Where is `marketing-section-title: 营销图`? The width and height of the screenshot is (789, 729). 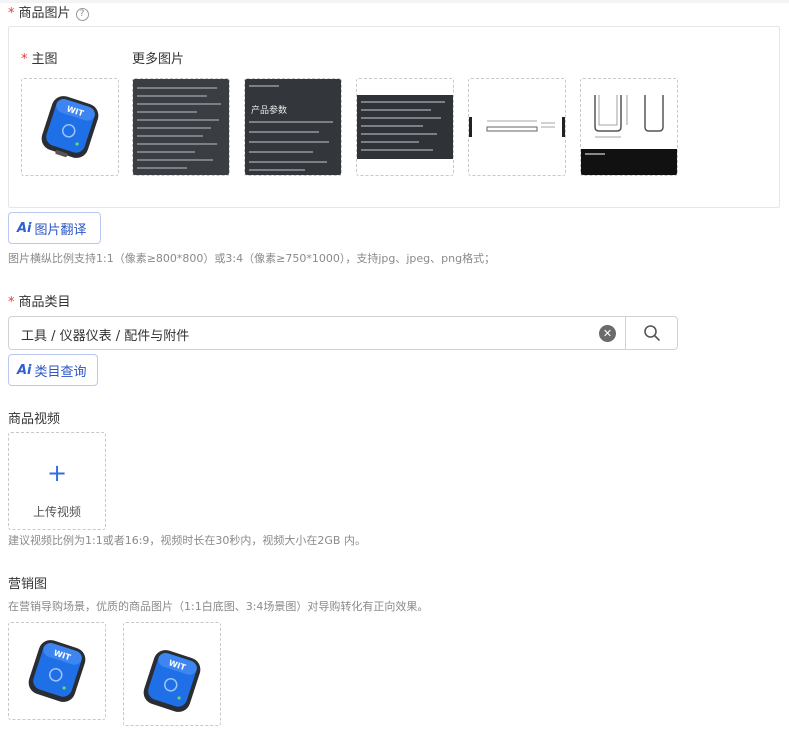
marketing-section-title: 营销图 is located at coordinates (28, 584).